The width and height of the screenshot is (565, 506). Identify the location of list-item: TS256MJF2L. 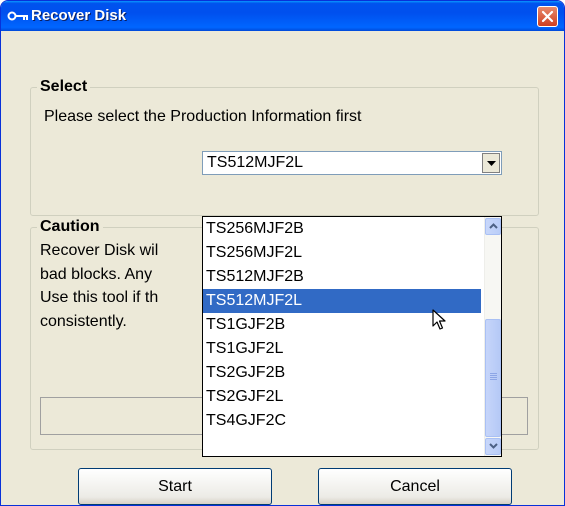
(342, 253).